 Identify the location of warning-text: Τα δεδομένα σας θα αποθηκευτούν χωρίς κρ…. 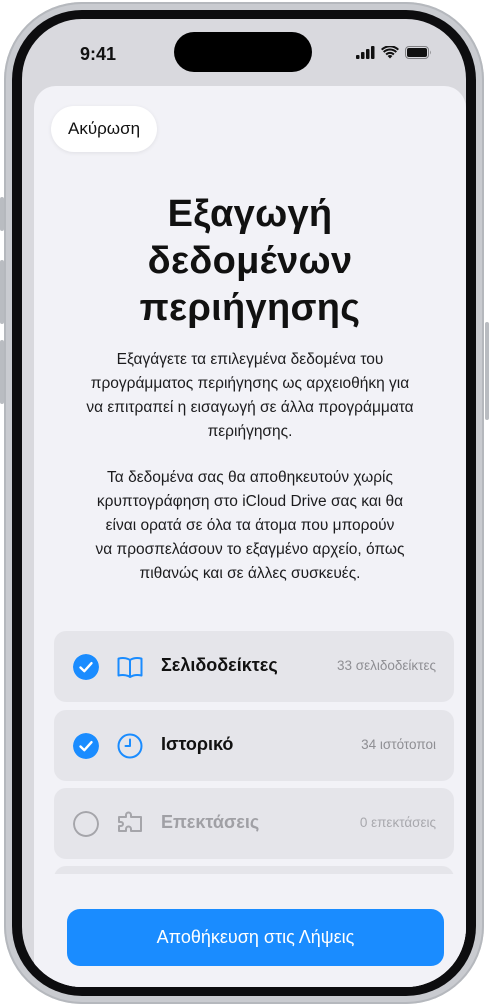
(250, 526).